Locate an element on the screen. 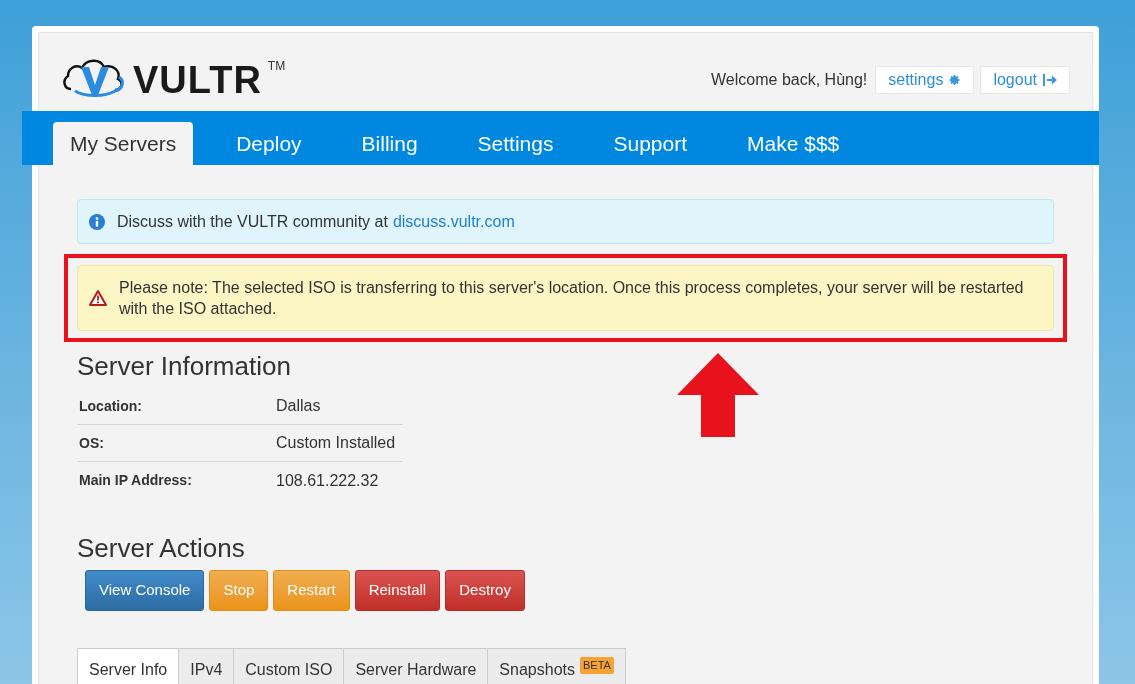  nav-tab: Billing is located at coordinates (389, 143).